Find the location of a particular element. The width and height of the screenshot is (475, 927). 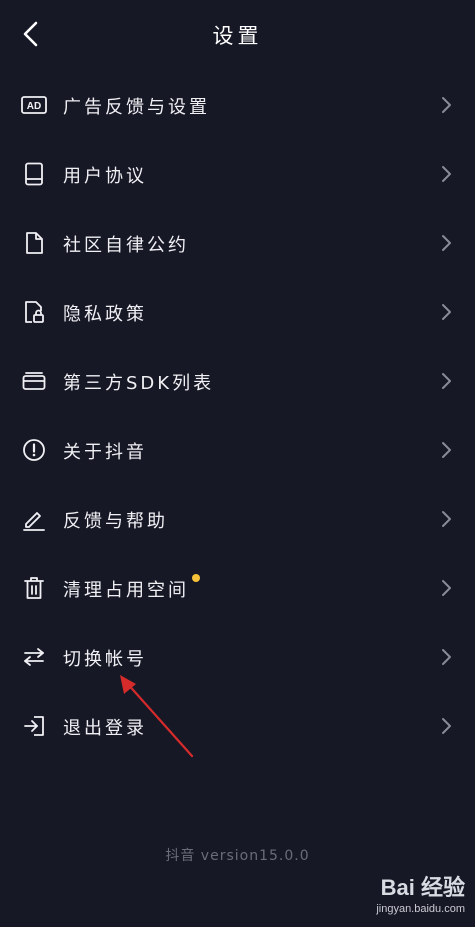

menu-item-label: 用户协议 is located at coordinates (105, 176).